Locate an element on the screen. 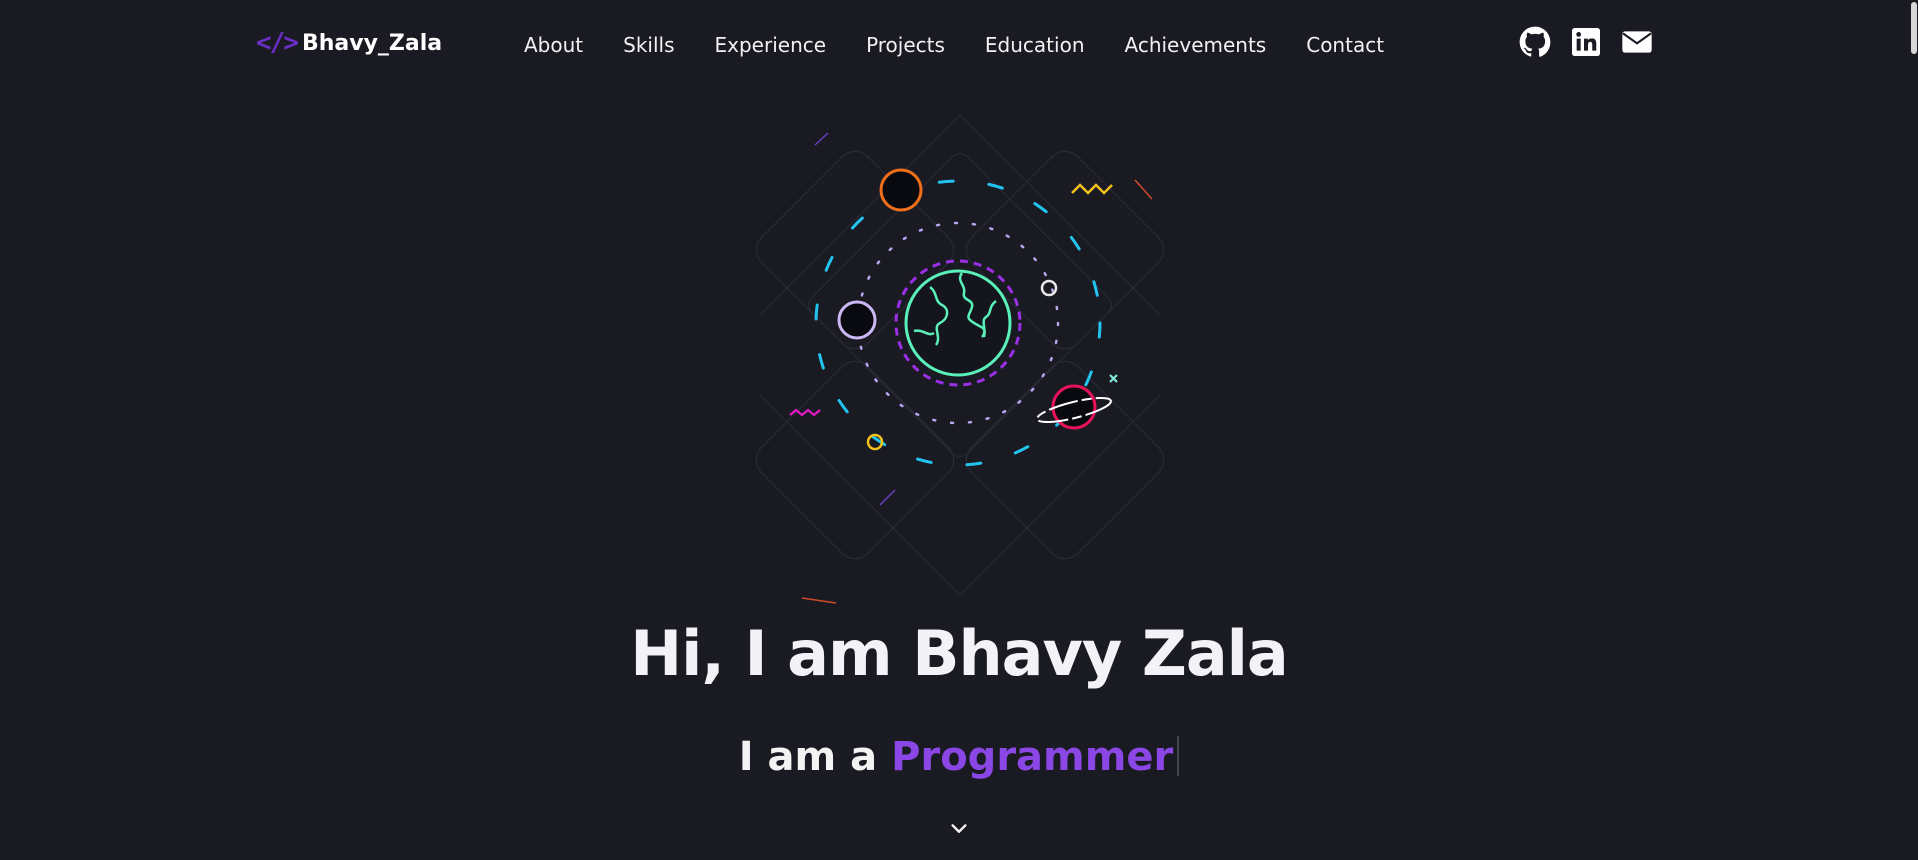  nav-link-skills: Skills is located at coordinates (648, 45).